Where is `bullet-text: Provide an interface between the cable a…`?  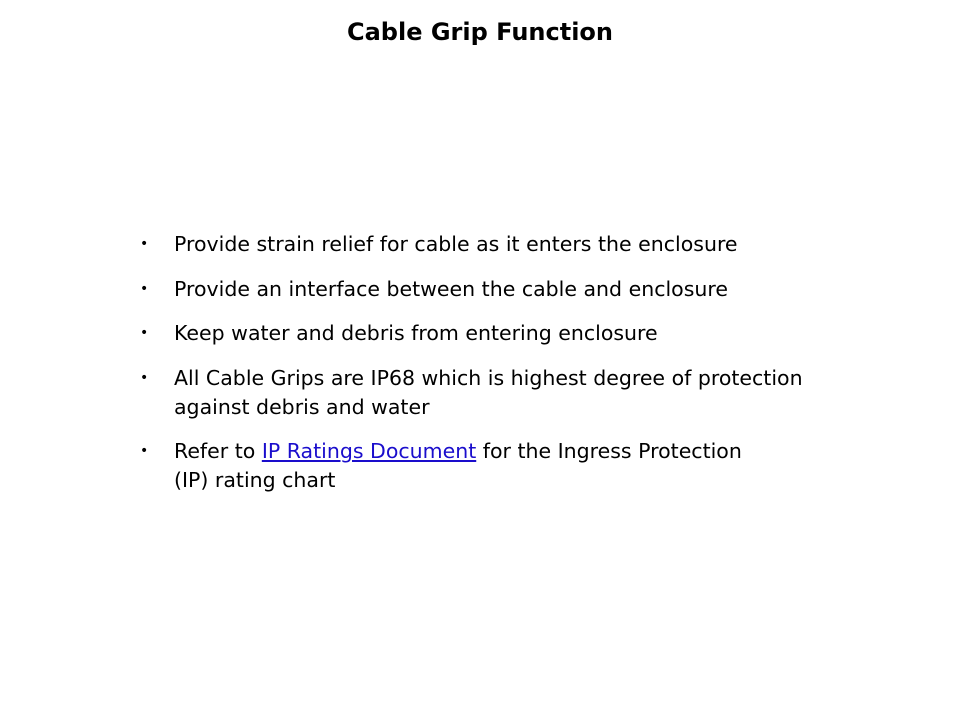 bullet-text: Provide an interface between the cable a… is located at coordinates (451, 288).